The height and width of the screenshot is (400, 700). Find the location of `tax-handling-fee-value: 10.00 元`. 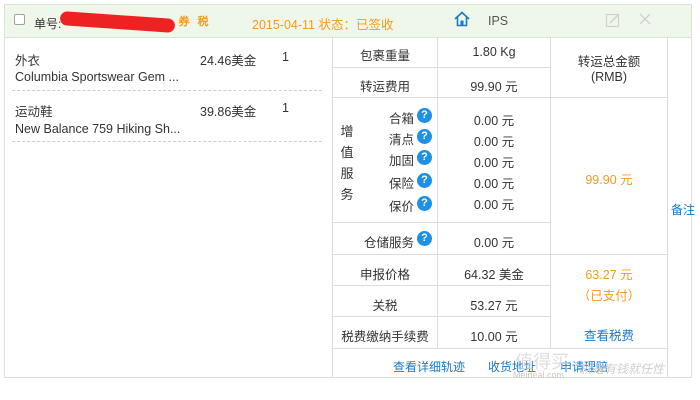

tax-handling-fee-value: 10.00 元 is located at coordinates (494, 337).